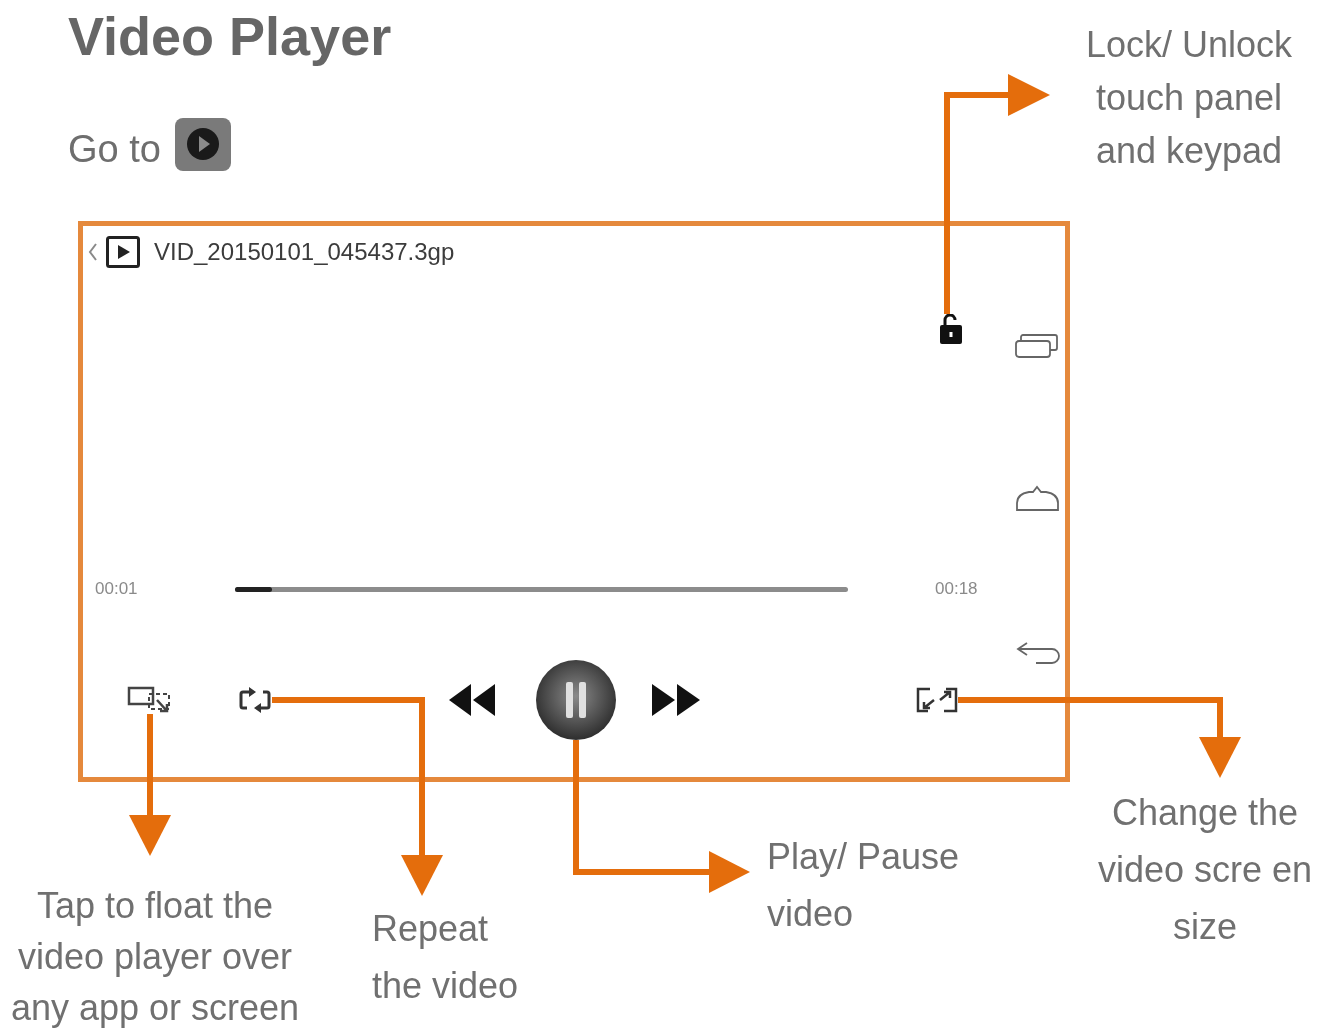  What do you see at coordinates (472, 700) in the screenshot?
I see `rewind-icon` at bounding box center [472, 700].